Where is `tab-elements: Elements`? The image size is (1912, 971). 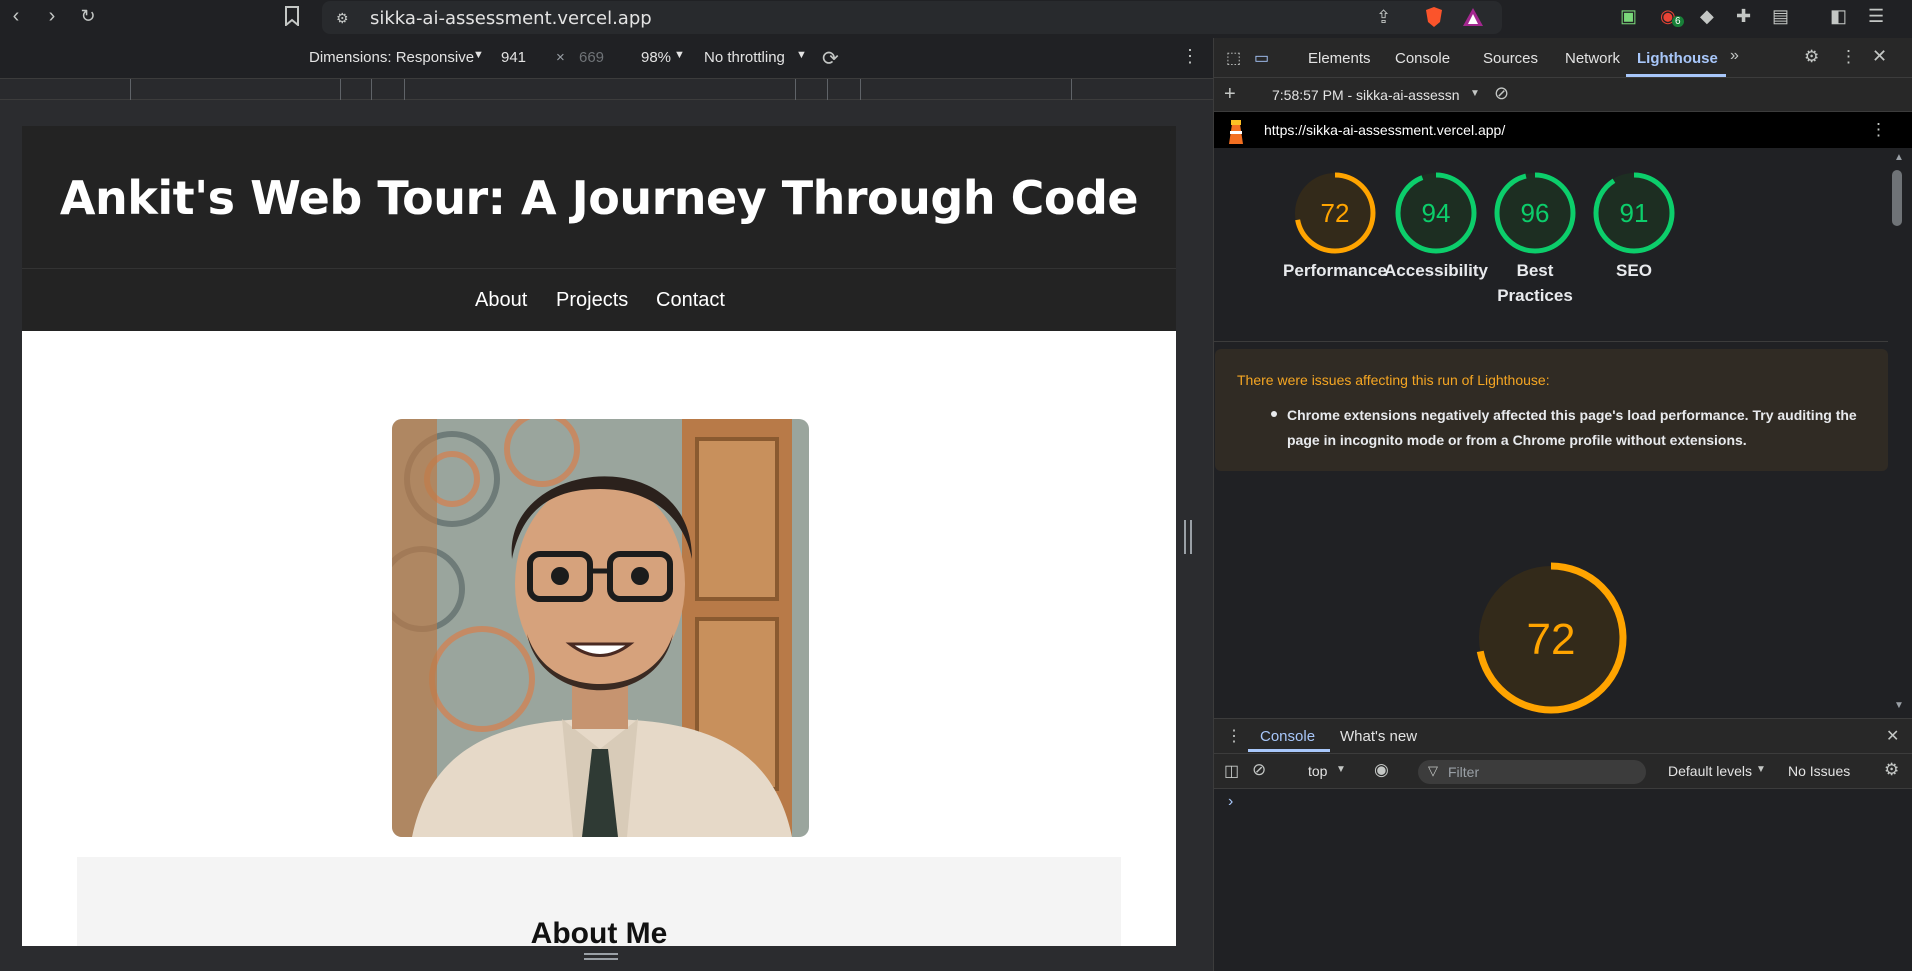
tab-elements: Elements is located at coordinates (1339, 58).